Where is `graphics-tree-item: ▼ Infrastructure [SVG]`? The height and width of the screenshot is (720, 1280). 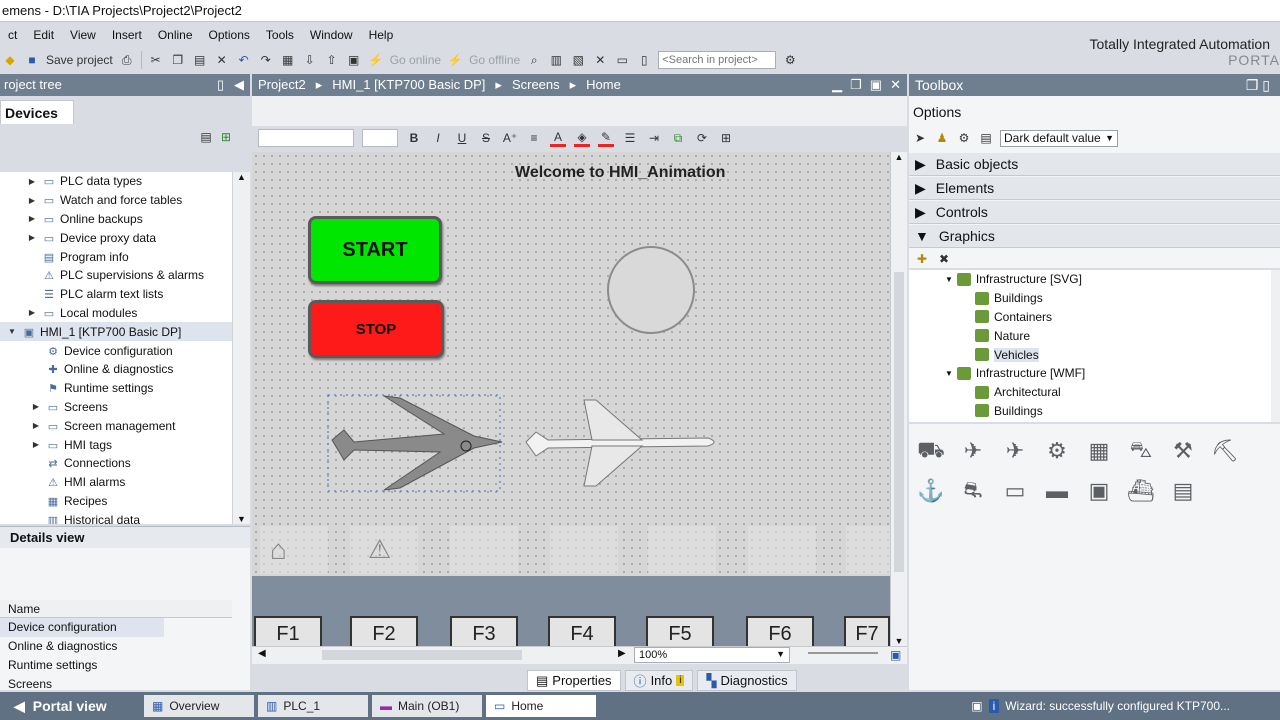 graphics-tree-item: ▼ Infrastructure [SVG] is located at coordinates (1090, 279).